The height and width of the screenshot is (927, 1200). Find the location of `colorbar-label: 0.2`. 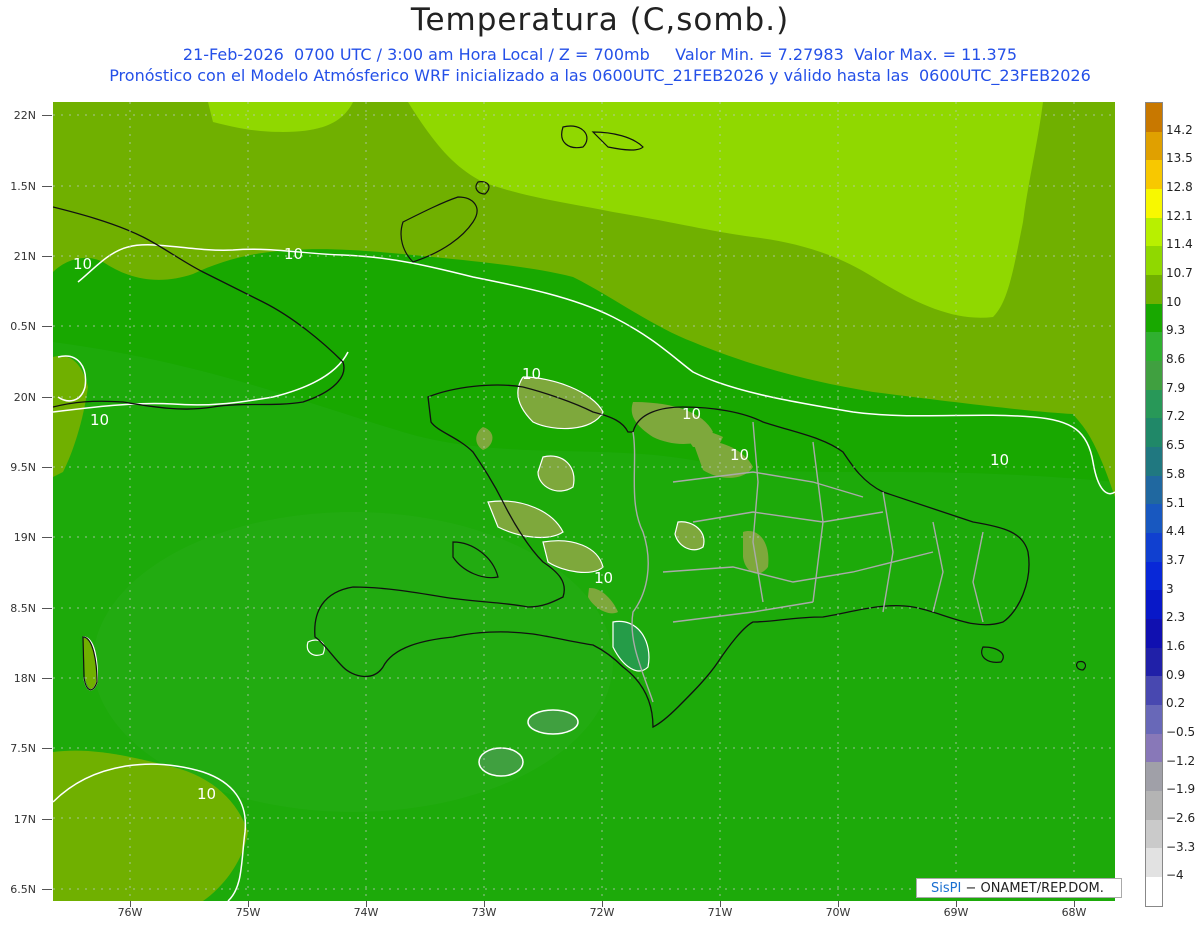

colorbar-label: 0.2 is located at coordinates (1176, 703).